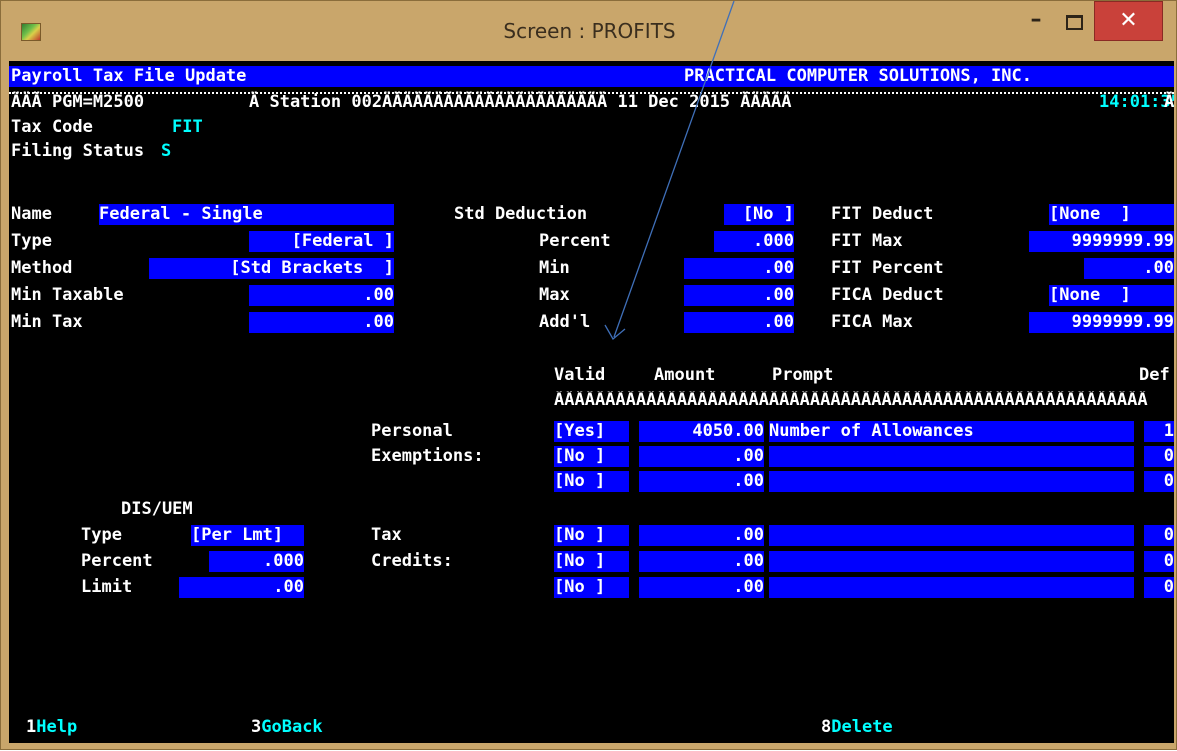 The width and height of the screenshot is (1177, 751). What do you see at coordinates (701, 456) in the screenshot?
I see `exemption-2-amount: .00` at bounding box center [701, 456].